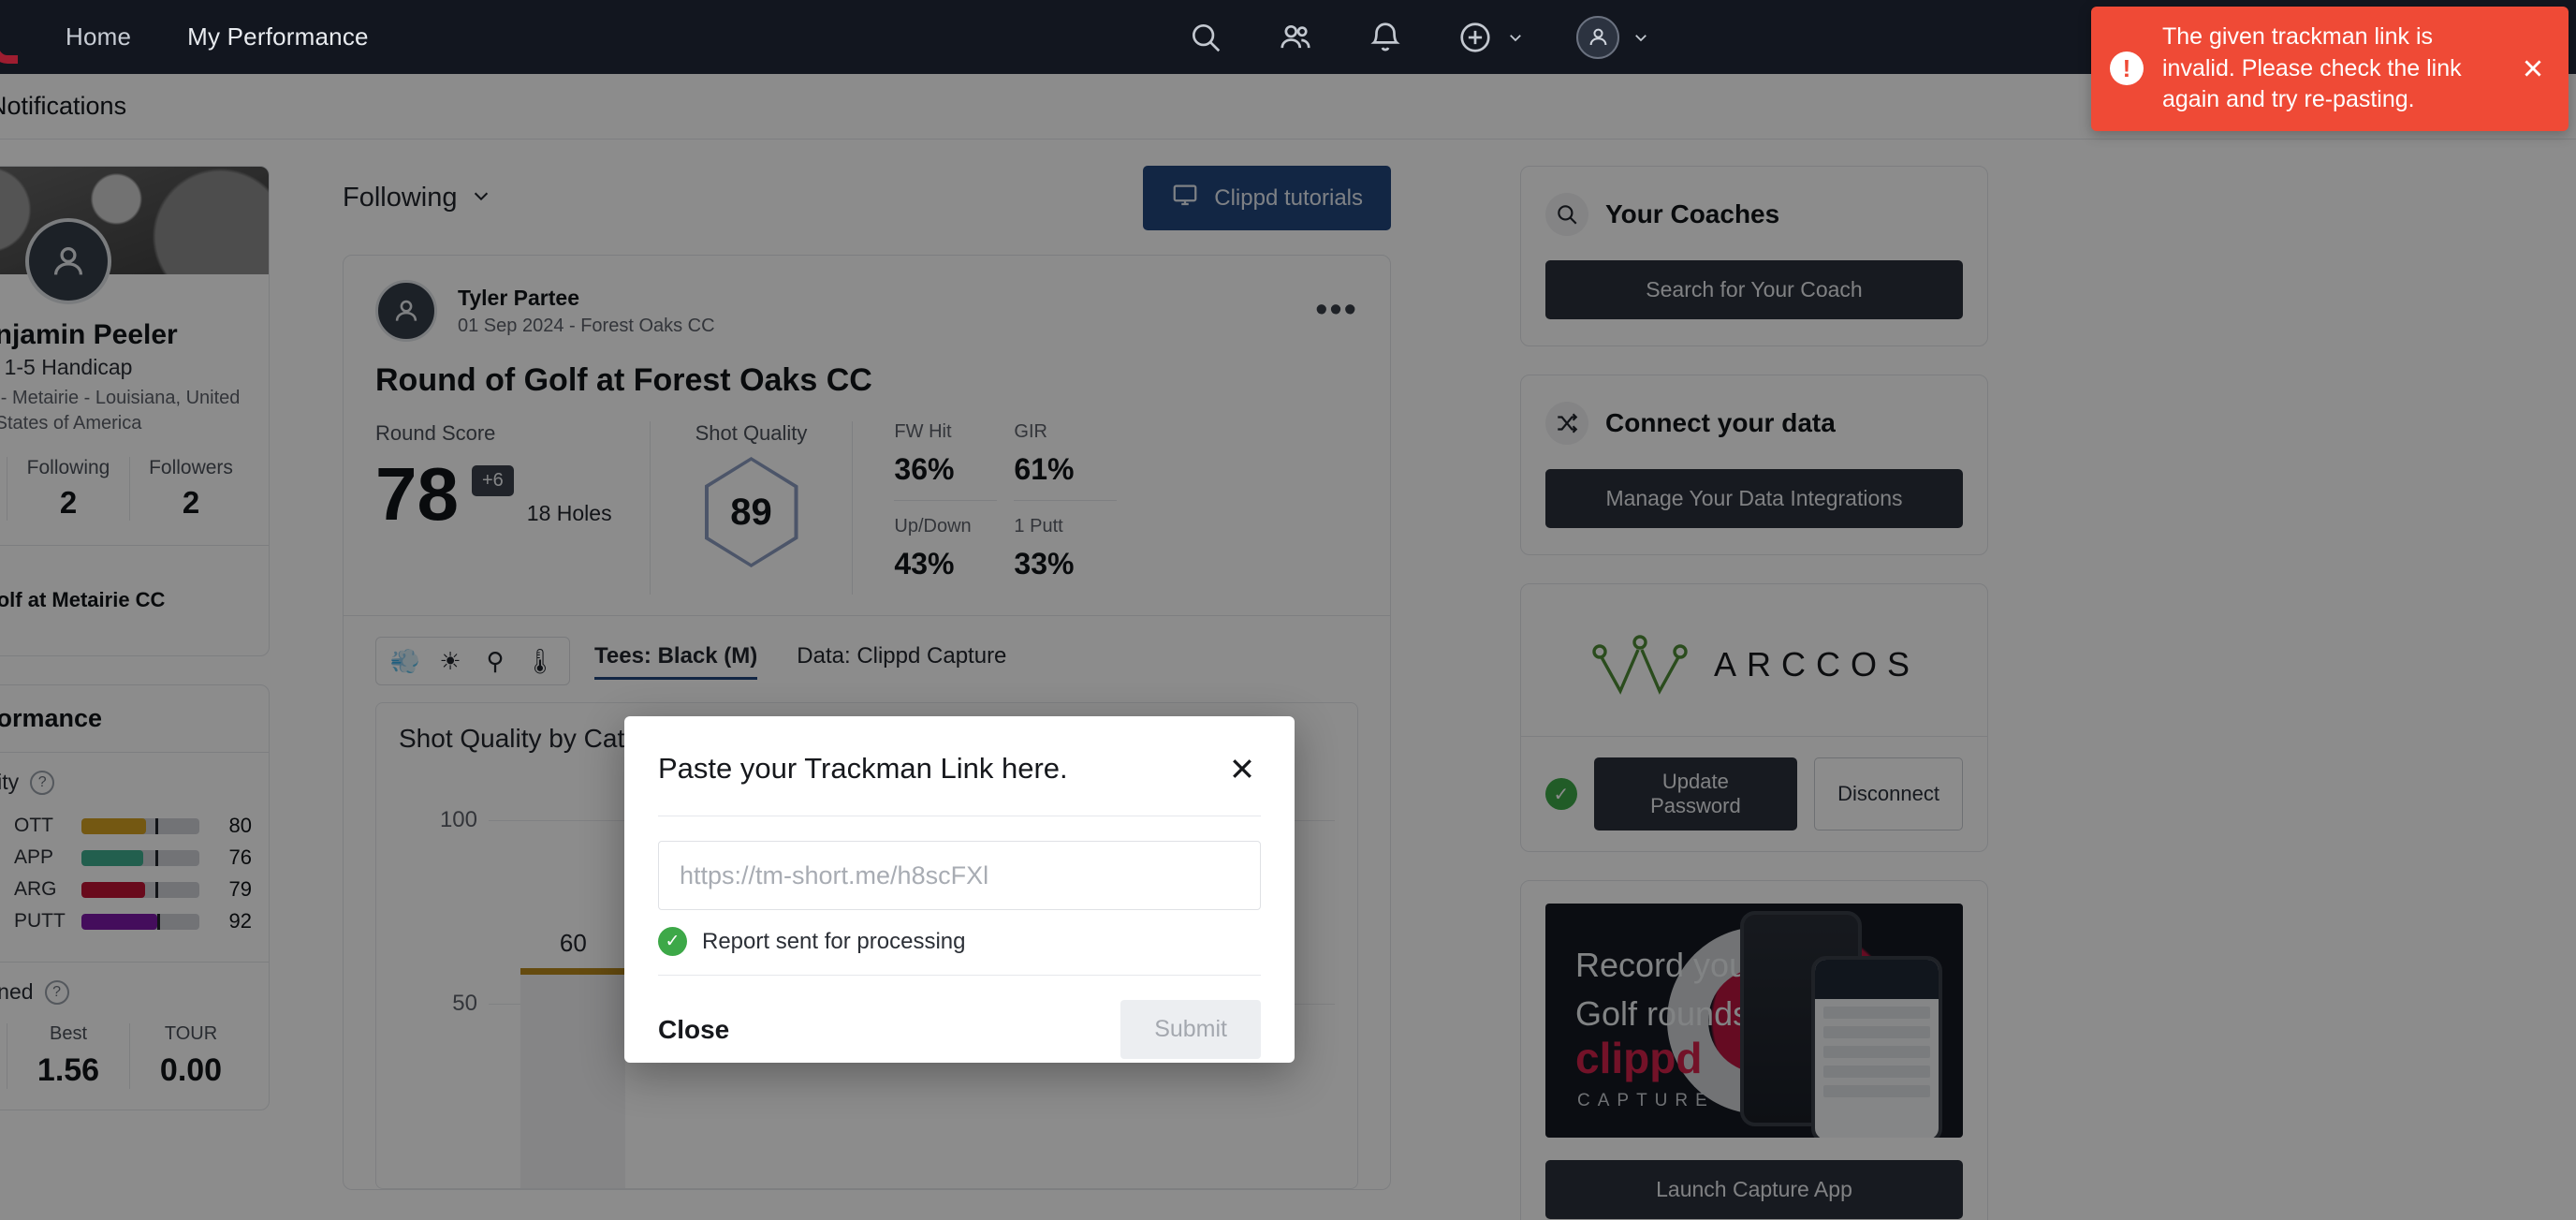 Image resolution: width=2576 pixels, height=1220 pixels. What do you see at coordinates (10, 39) in the screenshot?
I see `clippd-logo-icon` at bounding box center [10, 39].